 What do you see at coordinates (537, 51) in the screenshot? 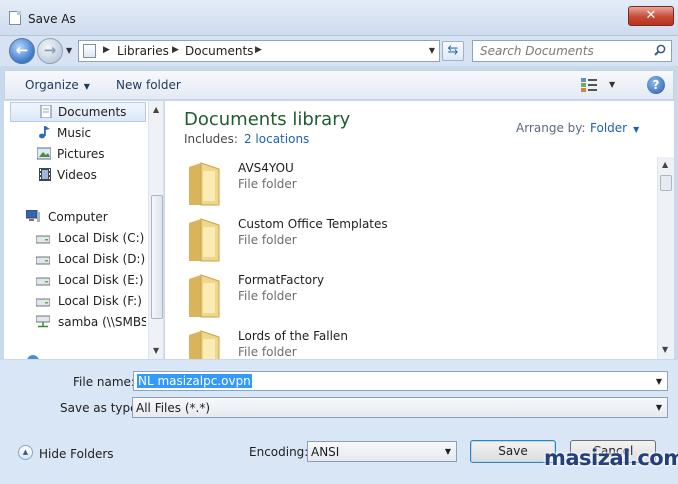
I see `search-placeholder: Search Documents` at bounding box center [537, 51].